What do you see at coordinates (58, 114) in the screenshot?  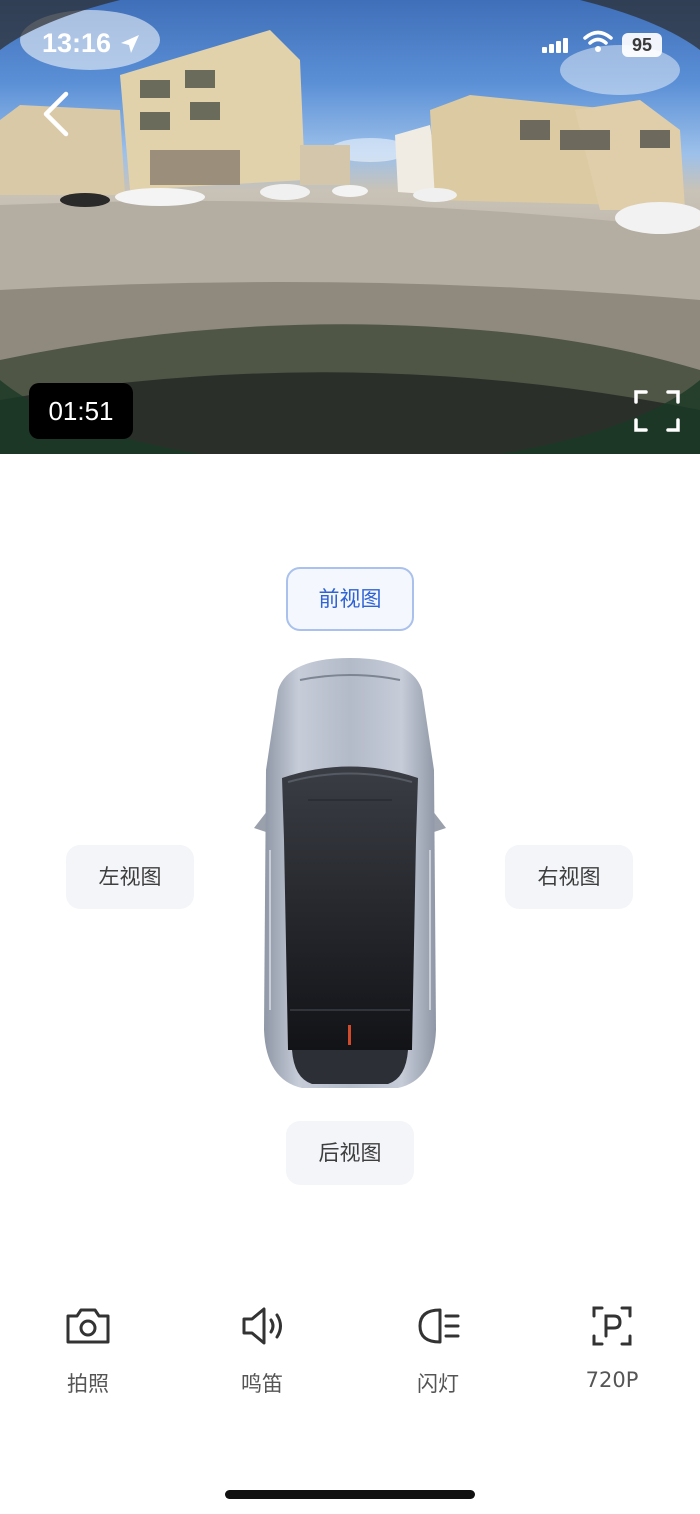 I see `back-chevron-icon` at bounding box center [58, 114].